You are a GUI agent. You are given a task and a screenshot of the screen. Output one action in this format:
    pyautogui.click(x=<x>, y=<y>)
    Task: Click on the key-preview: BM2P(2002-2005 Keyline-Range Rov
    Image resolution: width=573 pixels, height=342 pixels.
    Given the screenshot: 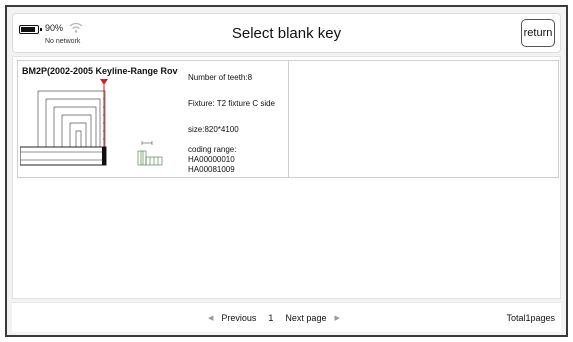 What is the action you would take?
    pyautogui.click(x=100, y=119)
    